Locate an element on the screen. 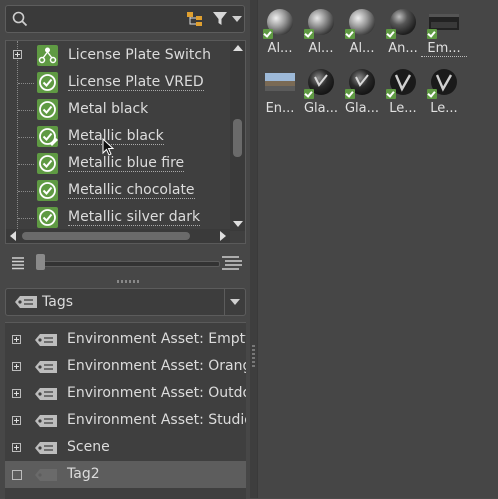 The height and width of the screenshot is (499, 498). chevron-down-icon is located at coordinates (234, 302).